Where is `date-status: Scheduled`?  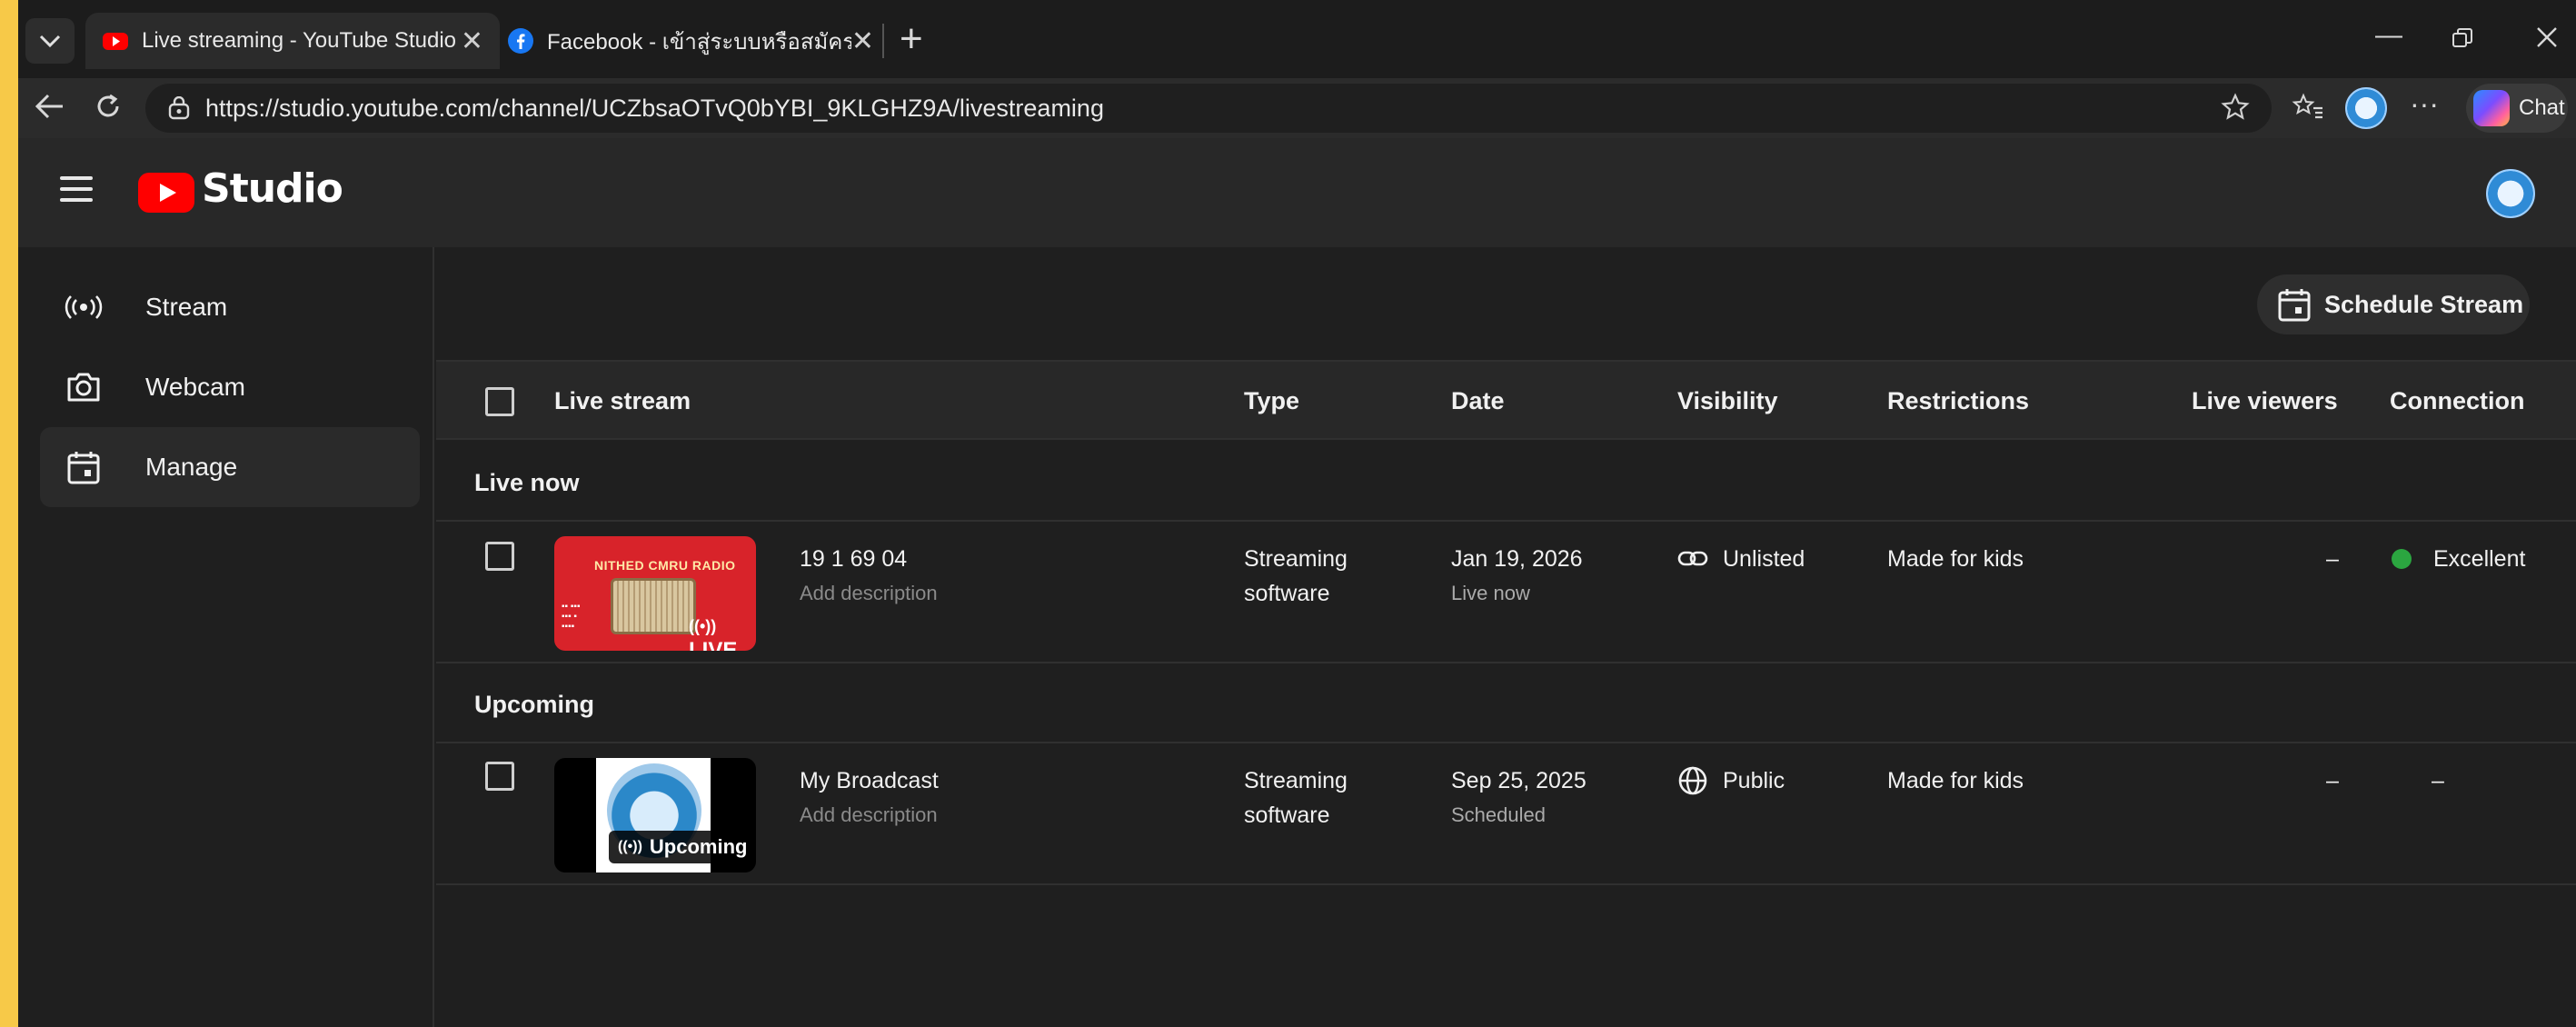 date-status: Scheduled is located at coordinates (1499, 815).